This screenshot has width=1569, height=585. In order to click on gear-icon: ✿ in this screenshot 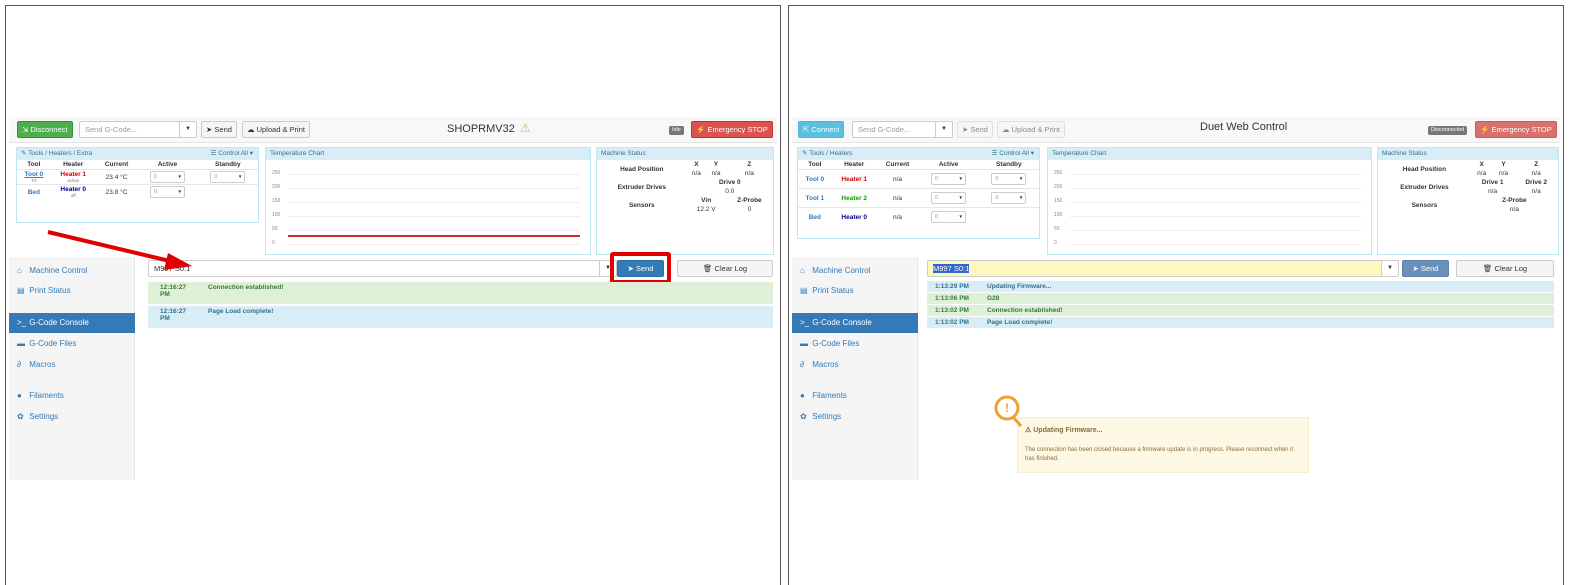, I will do `click(20, 416)`.